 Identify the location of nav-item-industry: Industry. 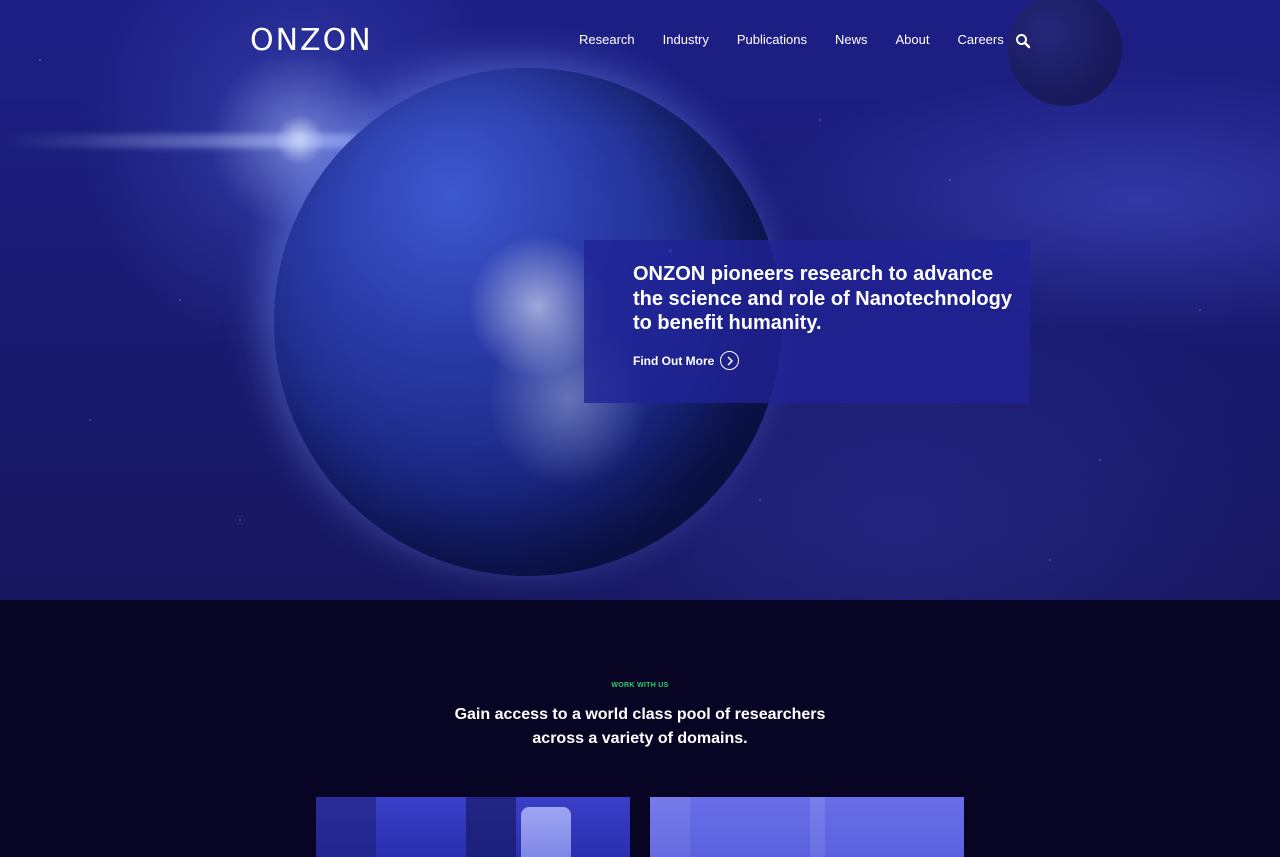
(686, 40).